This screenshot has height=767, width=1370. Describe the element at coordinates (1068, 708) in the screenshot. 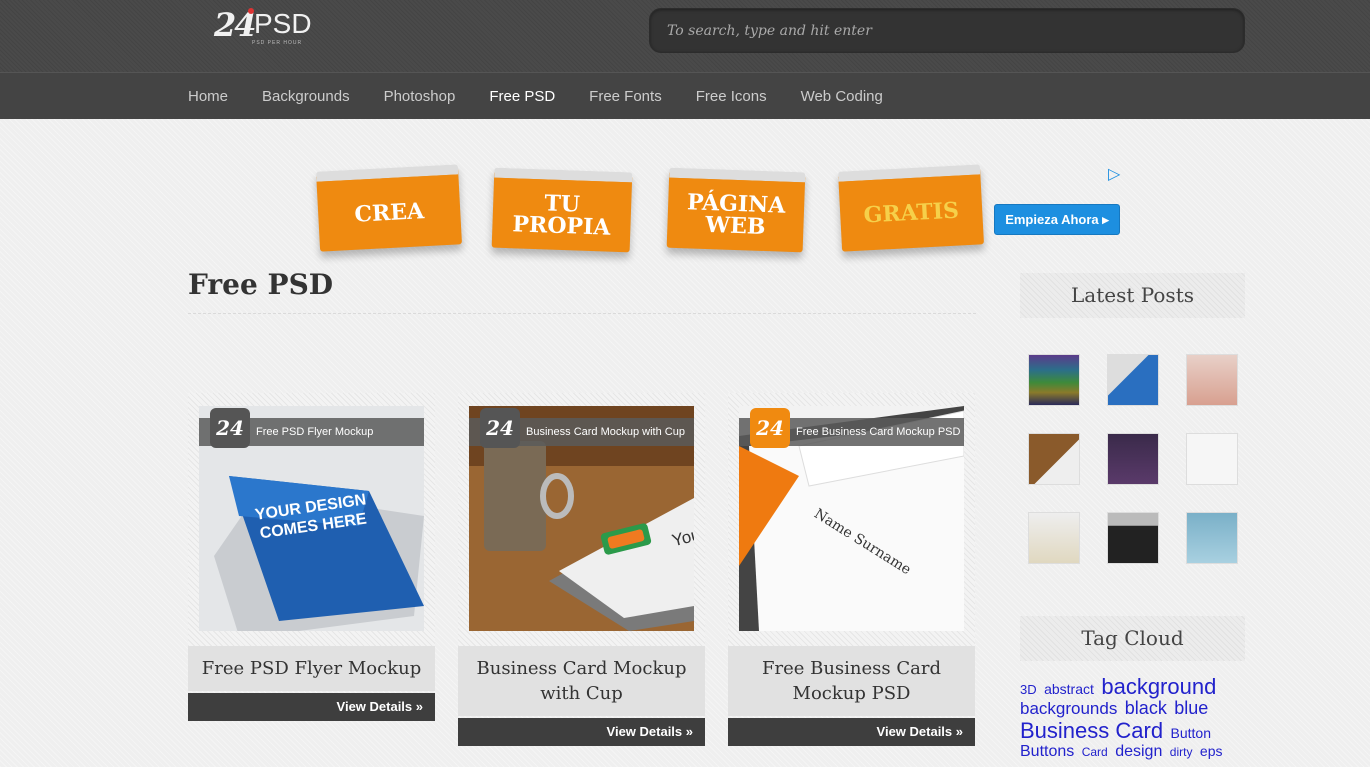

I see `tag-link: backgrounds` at that location.